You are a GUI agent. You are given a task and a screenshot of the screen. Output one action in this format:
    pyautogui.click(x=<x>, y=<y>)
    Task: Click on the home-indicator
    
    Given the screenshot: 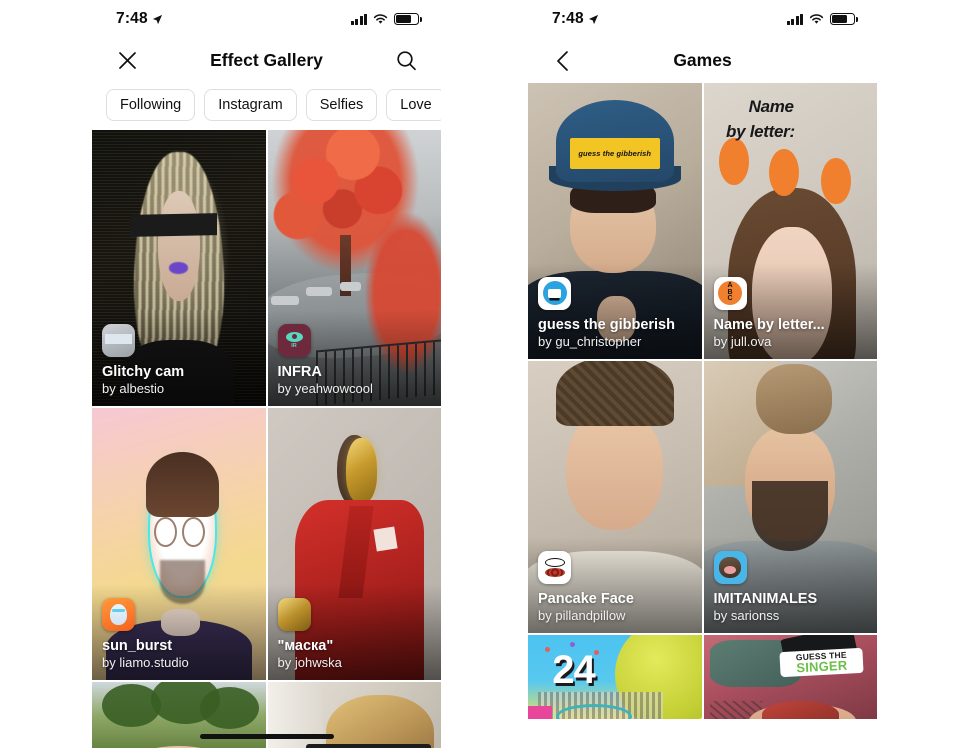 What is the action you would take?
    pyautogui.click(x=266, y=736)
    